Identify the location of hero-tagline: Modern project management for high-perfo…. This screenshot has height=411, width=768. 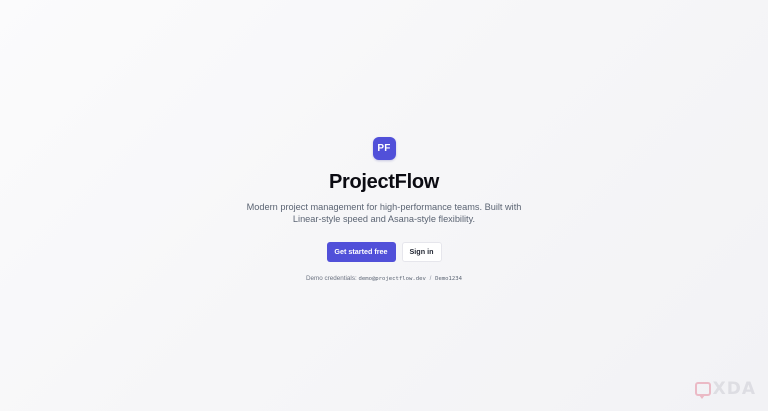
(384, 213).